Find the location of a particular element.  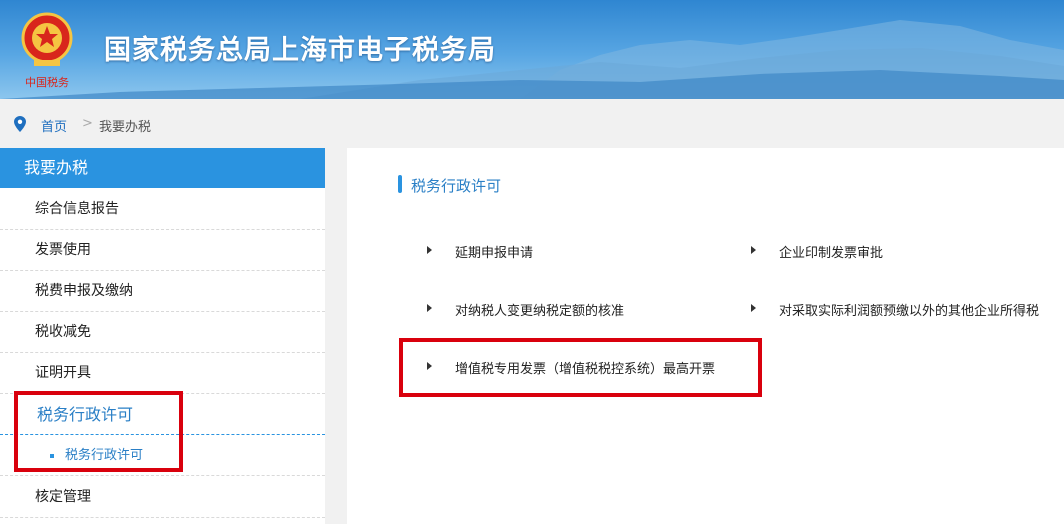

sidebar-item-declaration-payment: 税费申报及缴纳 is located at coordinates (162, 291).